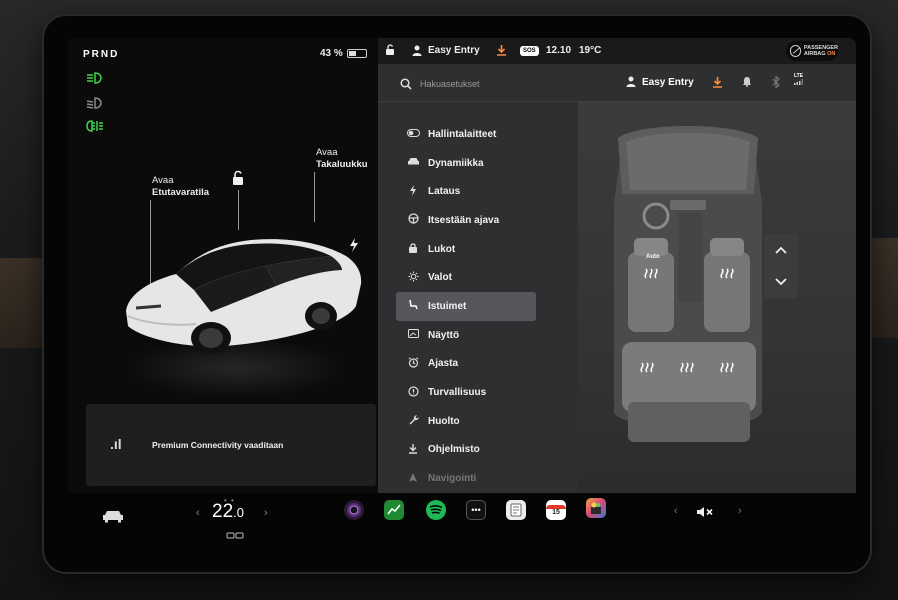 This screenshot has height=600, width=898. Describe the element at coordinates (651, 292) in the screenshot. I see `seat-heater-driver-button` at that location.